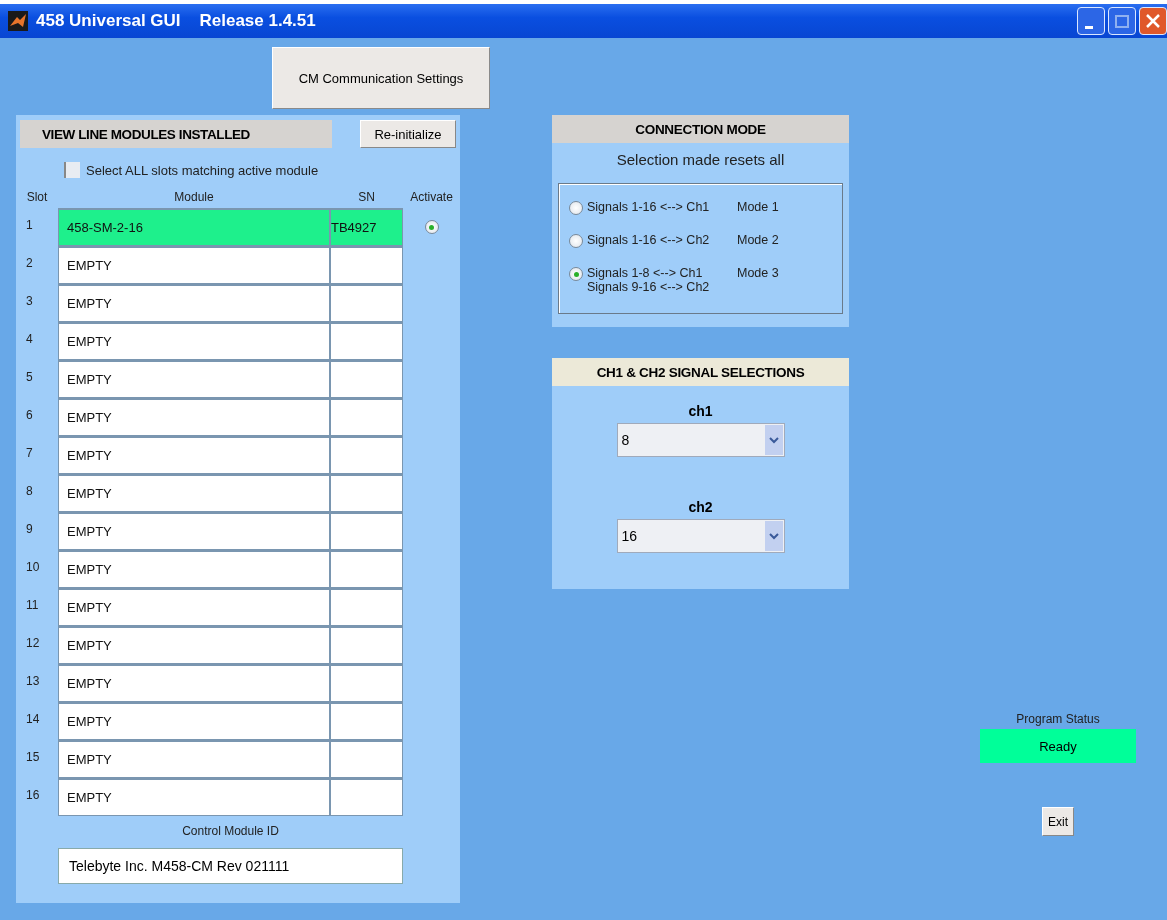 This screenshot has width=1167, height=920. I want to click on mode-name: Mode 1, so click(758, 207).